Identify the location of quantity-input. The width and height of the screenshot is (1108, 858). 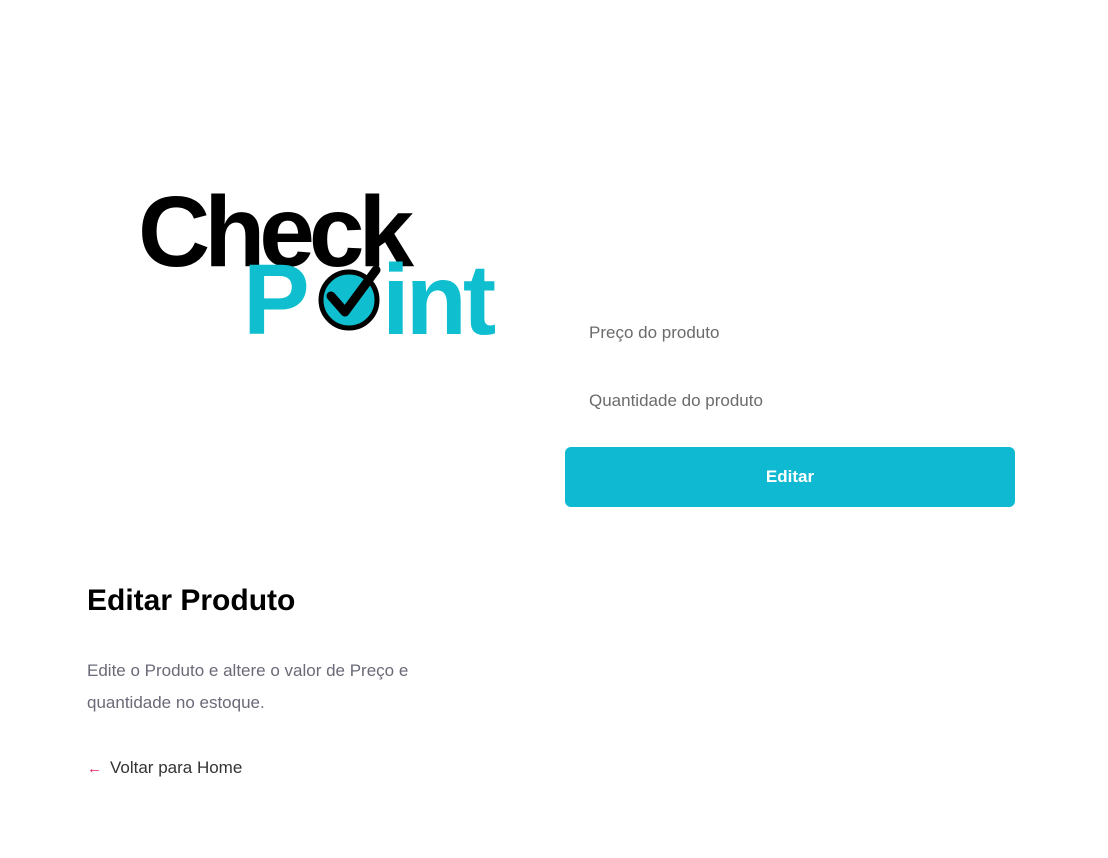
(790, 401).